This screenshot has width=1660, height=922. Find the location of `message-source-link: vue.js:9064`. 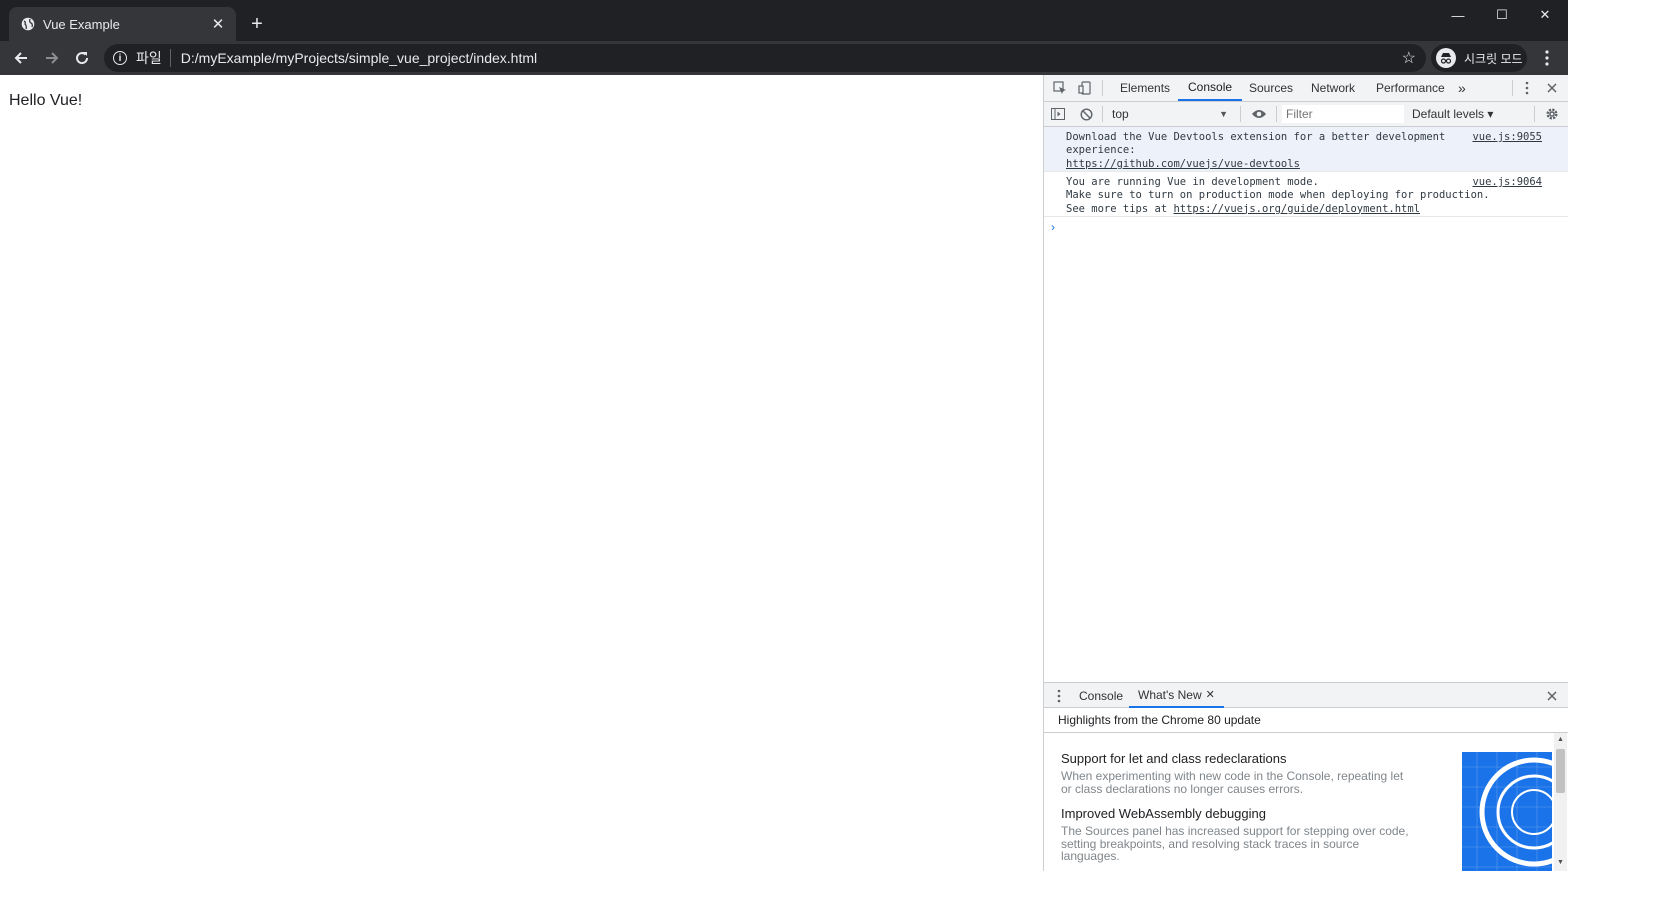

message-source-link: vue.js:9064 is located at coordinates (1507, 182).